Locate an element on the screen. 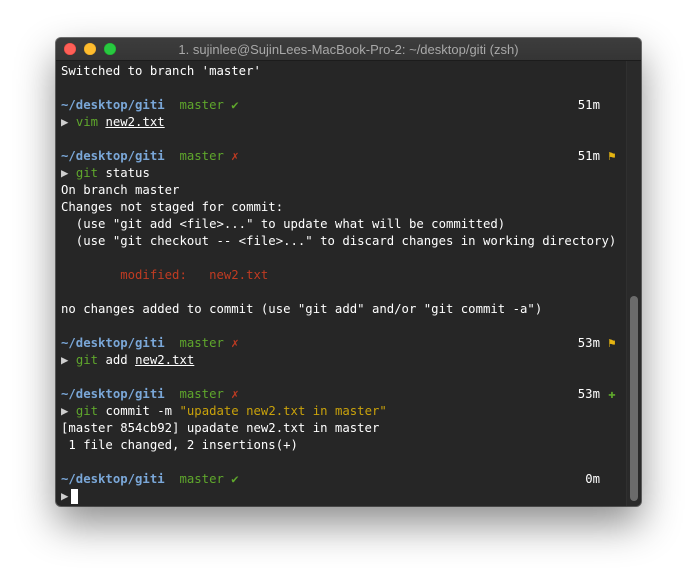  prompt-line: ~/desktop/giti master ✗ 53m ✚ is located at coordinates (343, 394).